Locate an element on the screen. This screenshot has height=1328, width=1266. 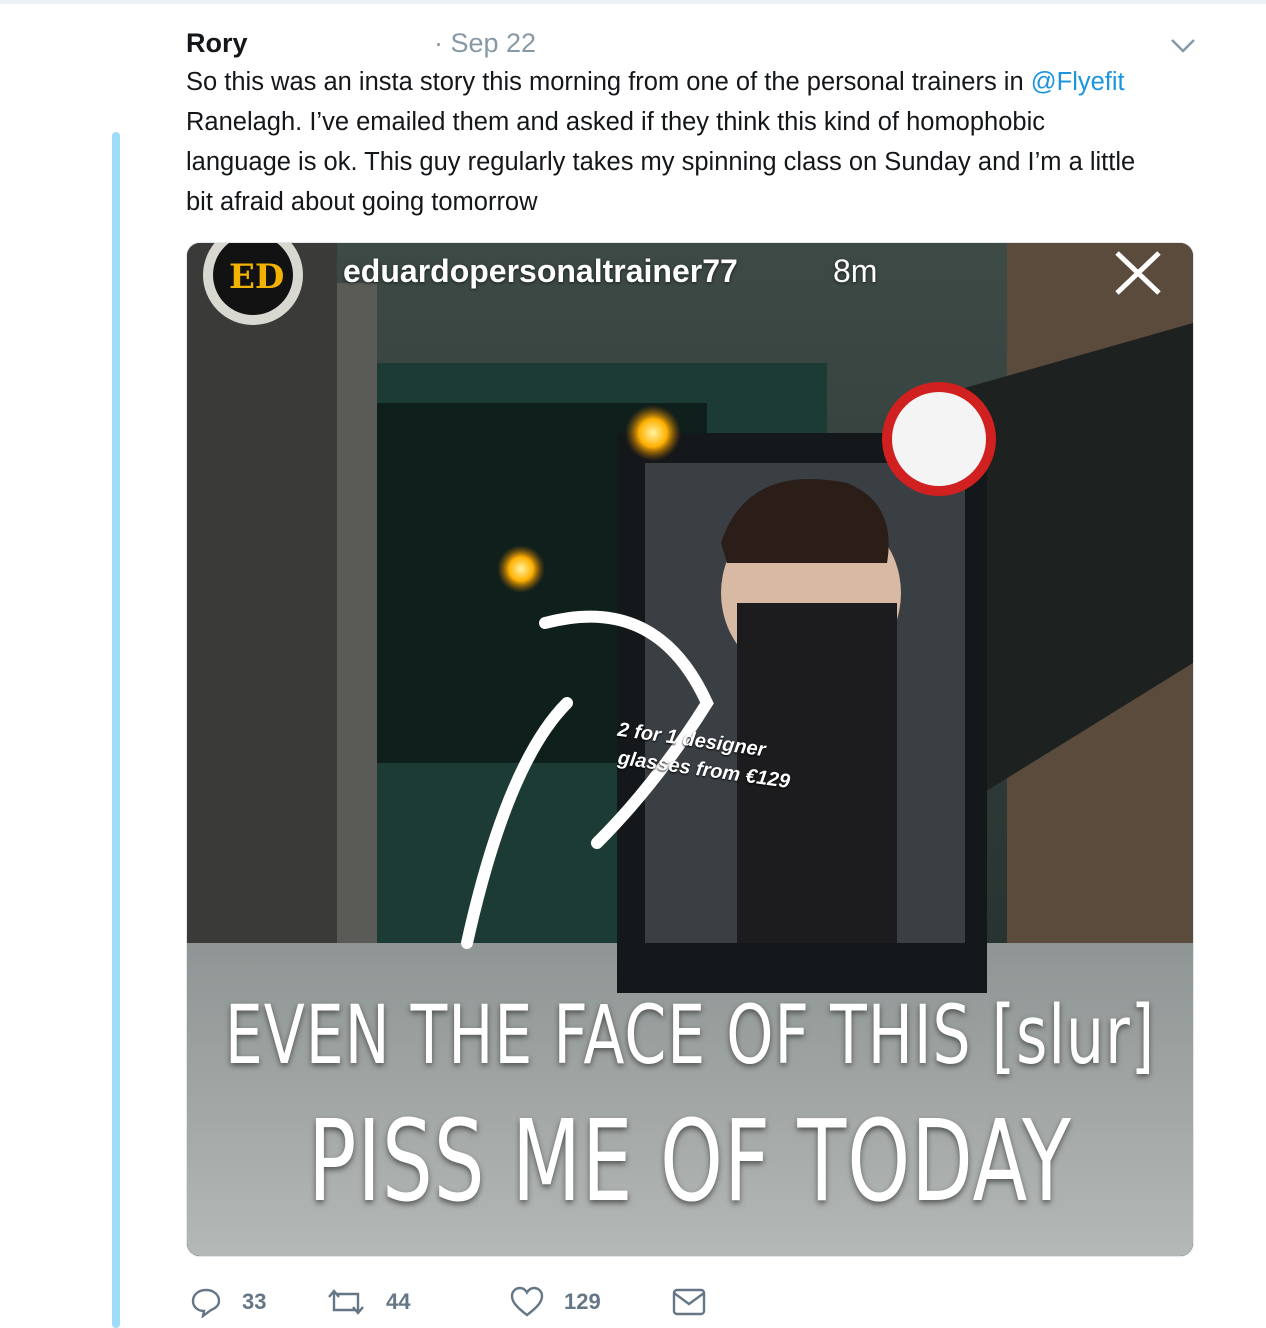
story-caption-line2: PISS ME OF TODAY is located at coordinates (690, 1161).